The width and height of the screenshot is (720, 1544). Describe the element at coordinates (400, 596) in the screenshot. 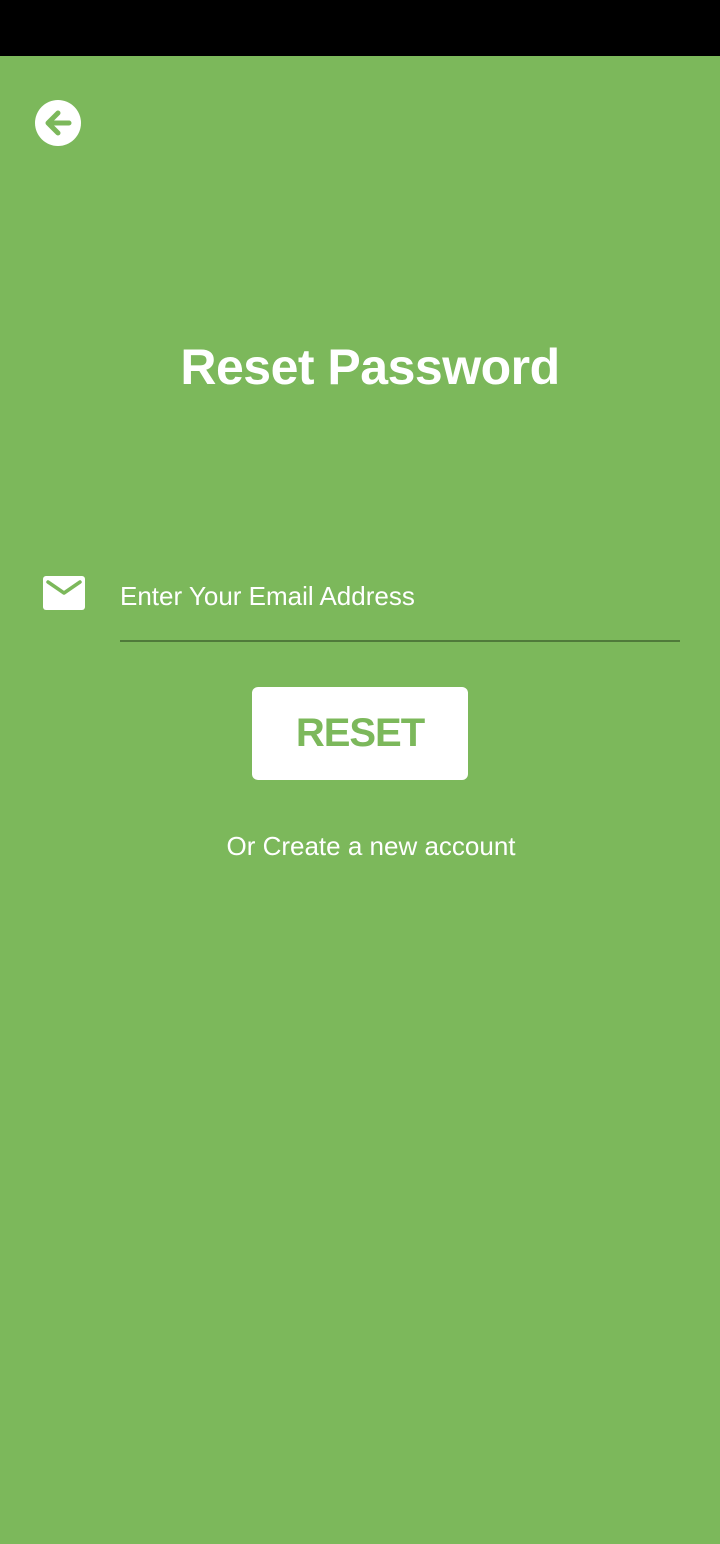

I see `email-input` at that location.